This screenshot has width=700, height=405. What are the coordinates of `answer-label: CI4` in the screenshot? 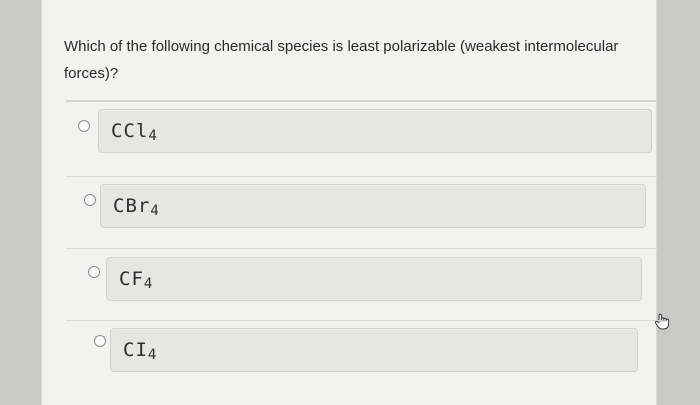 It's located at (140, 351).